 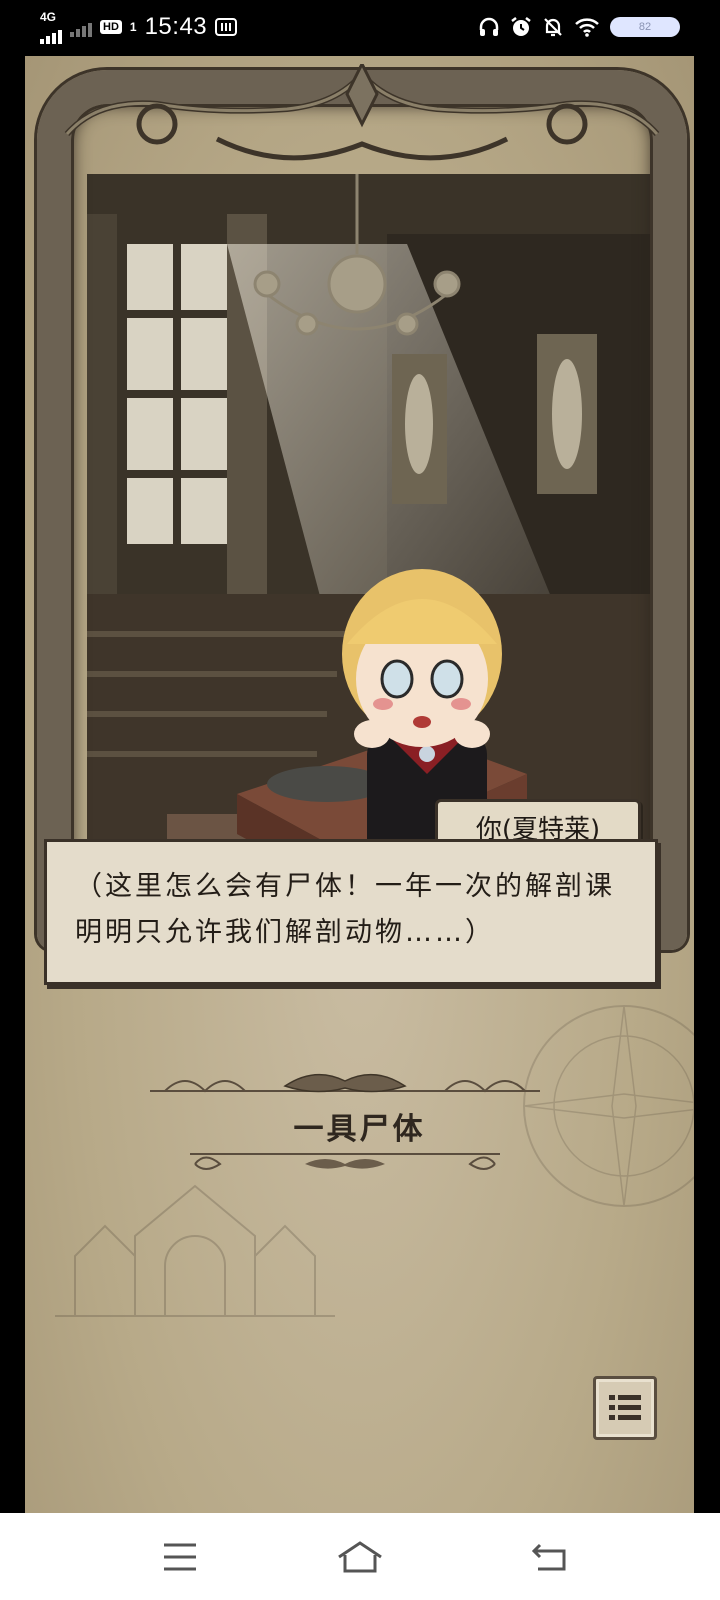 What do you see at coordinates (48, 17) in the screenshot?
I see `network-type: 4G` at bounding box center [48, 17].